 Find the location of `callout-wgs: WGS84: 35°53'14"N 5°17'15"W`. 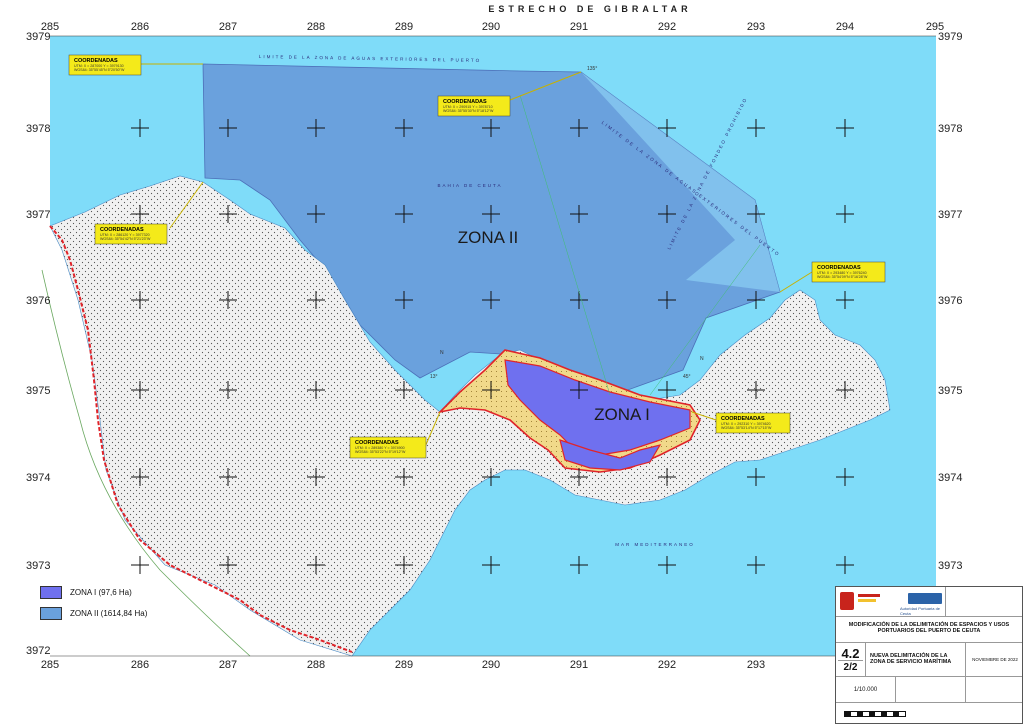

callout-wgs: WGS84: 35°53'14"N 5°17'15"W is located at coordinates (746, 428).